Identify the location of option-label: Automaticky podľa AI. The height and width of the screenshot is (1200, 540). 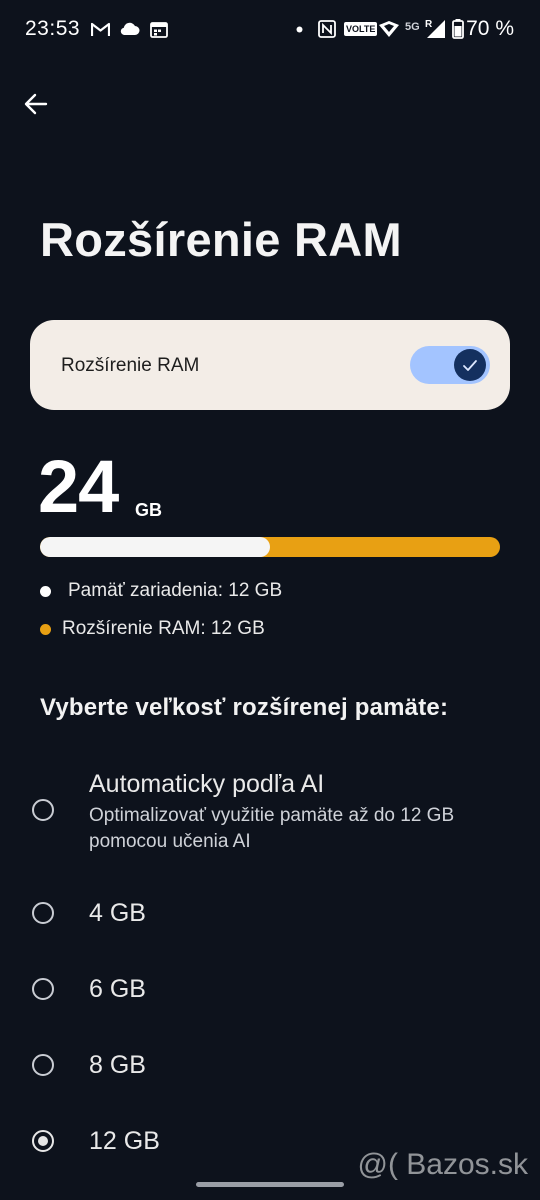
(207, 784).